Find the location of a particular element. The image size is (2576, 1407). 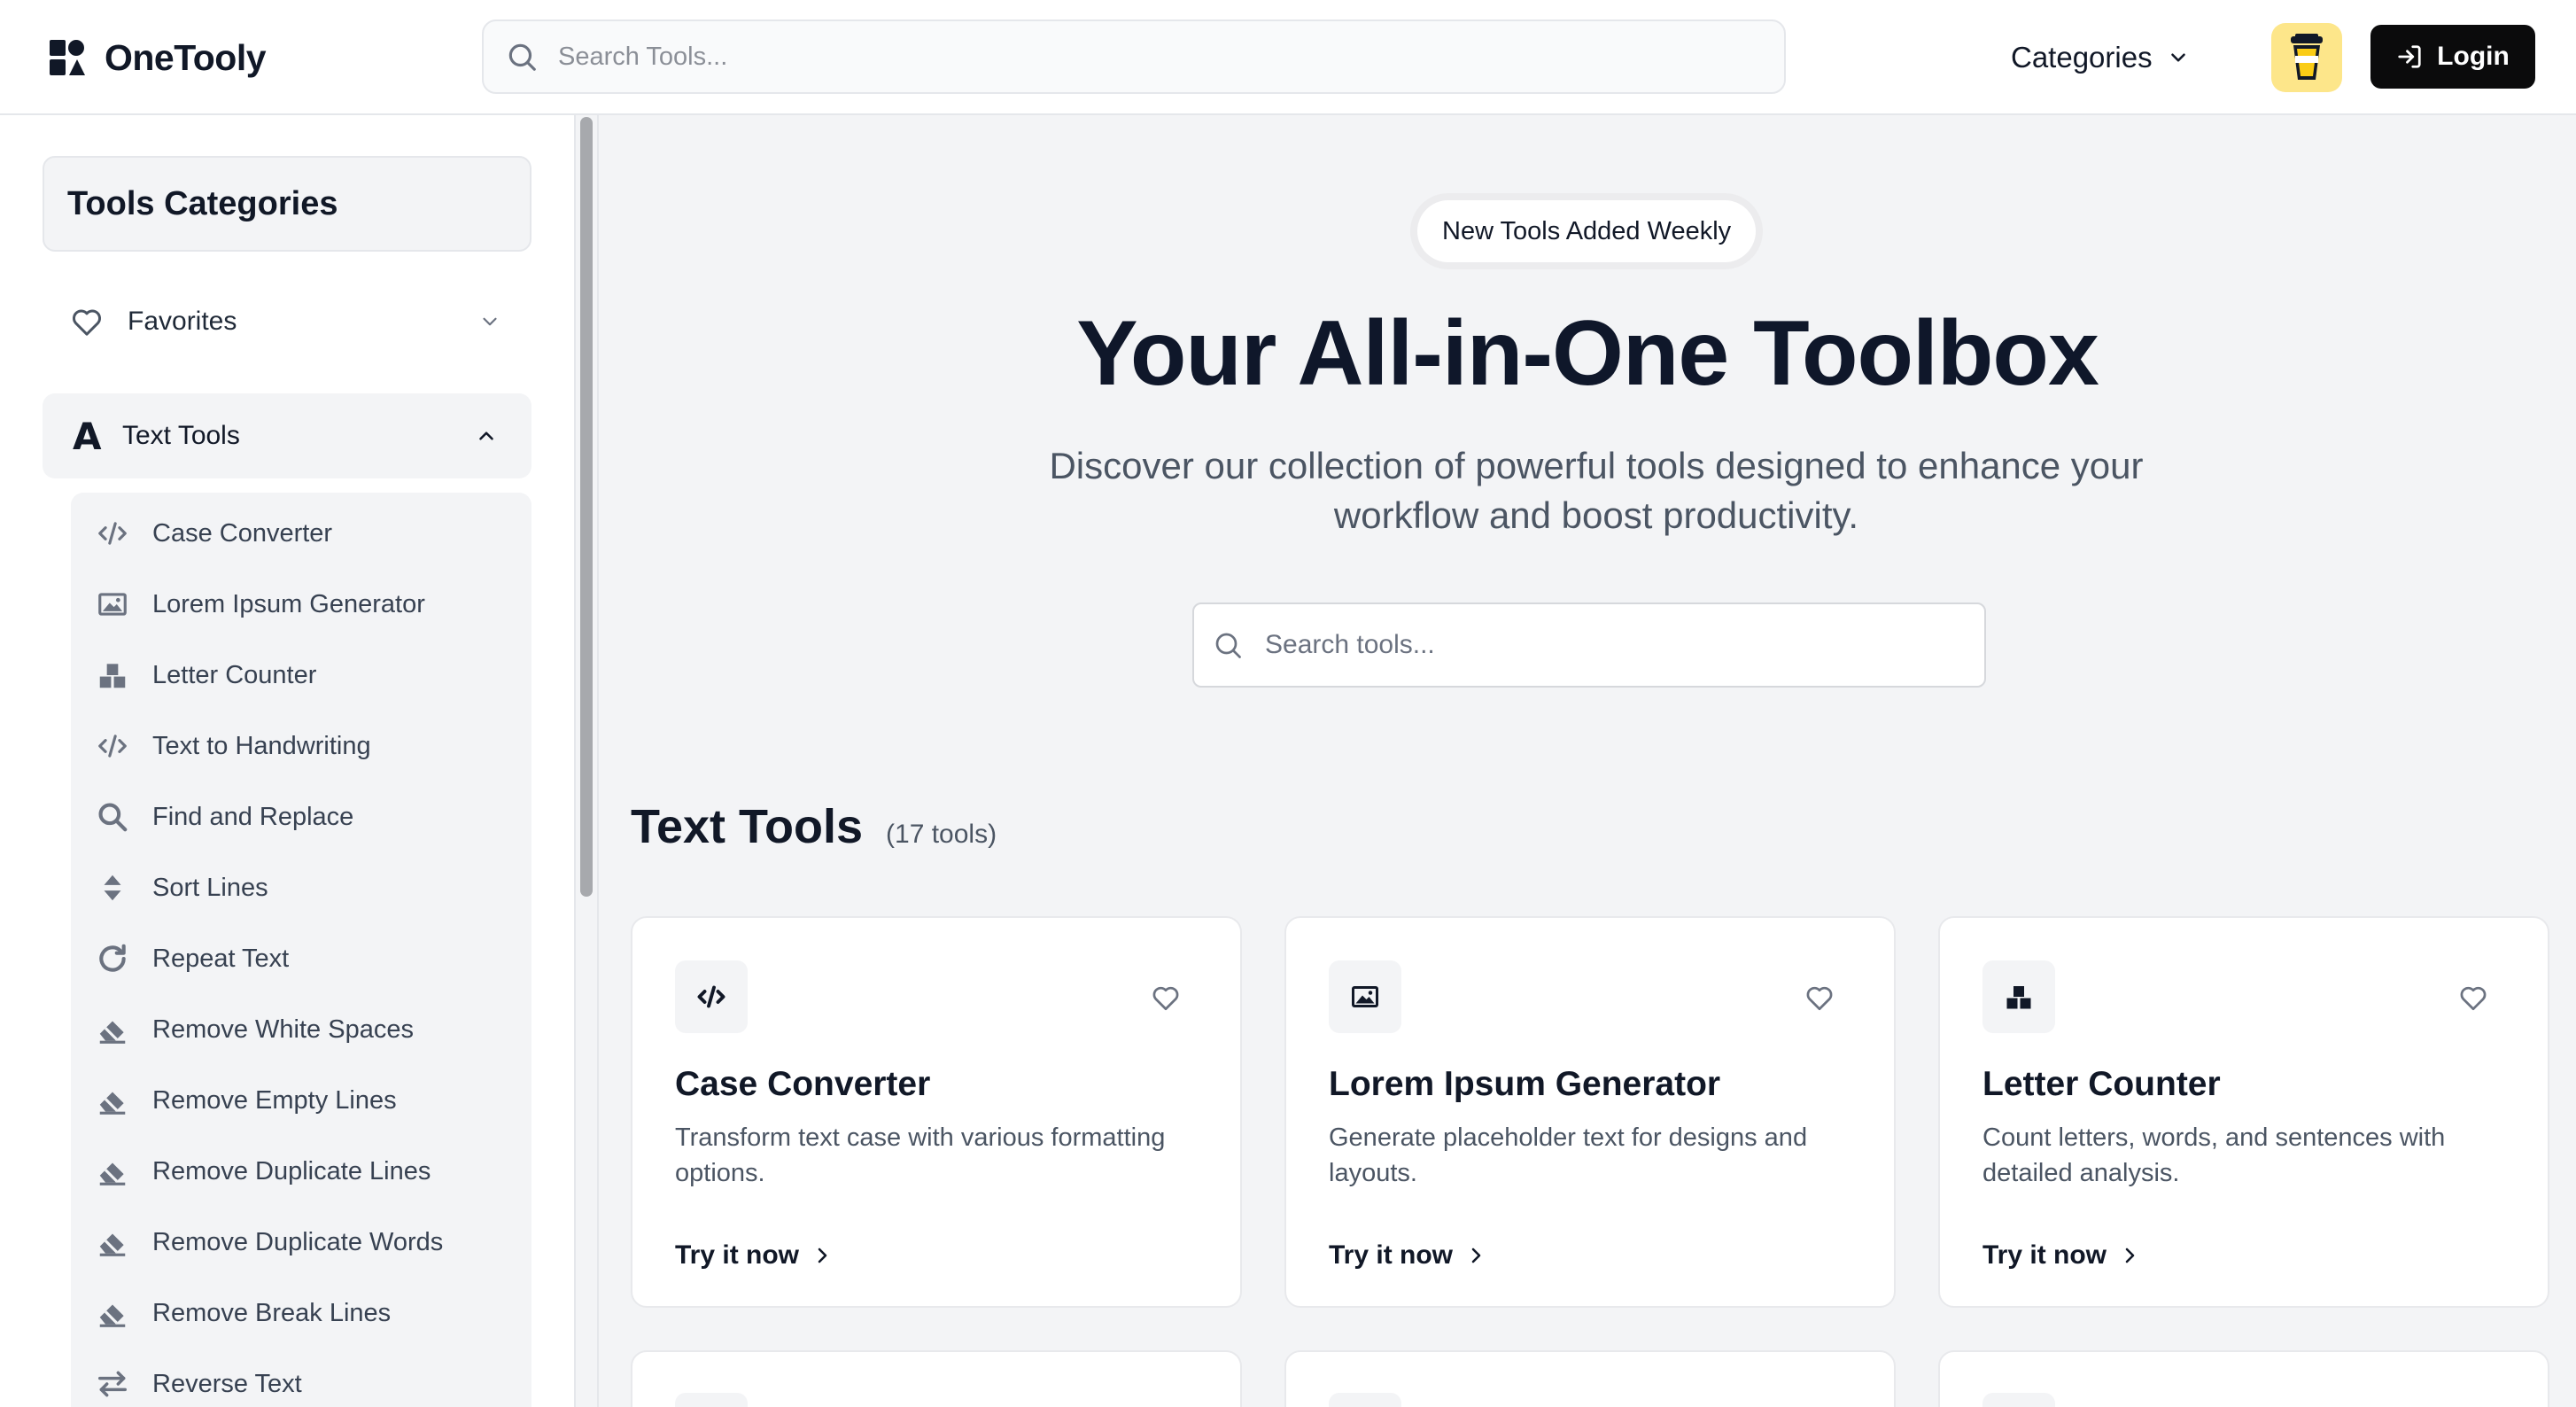

section-tool-count: (17 tools) is located at coordinates (941, 835).